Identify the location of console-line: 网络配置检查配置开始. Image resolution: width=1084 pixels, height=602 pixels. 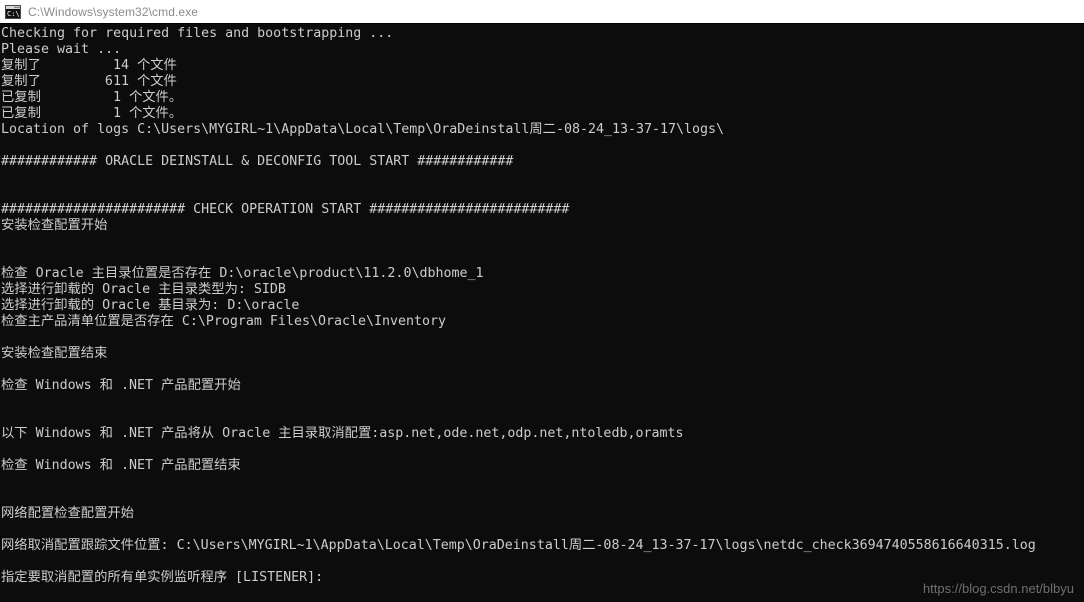
(67, 513).